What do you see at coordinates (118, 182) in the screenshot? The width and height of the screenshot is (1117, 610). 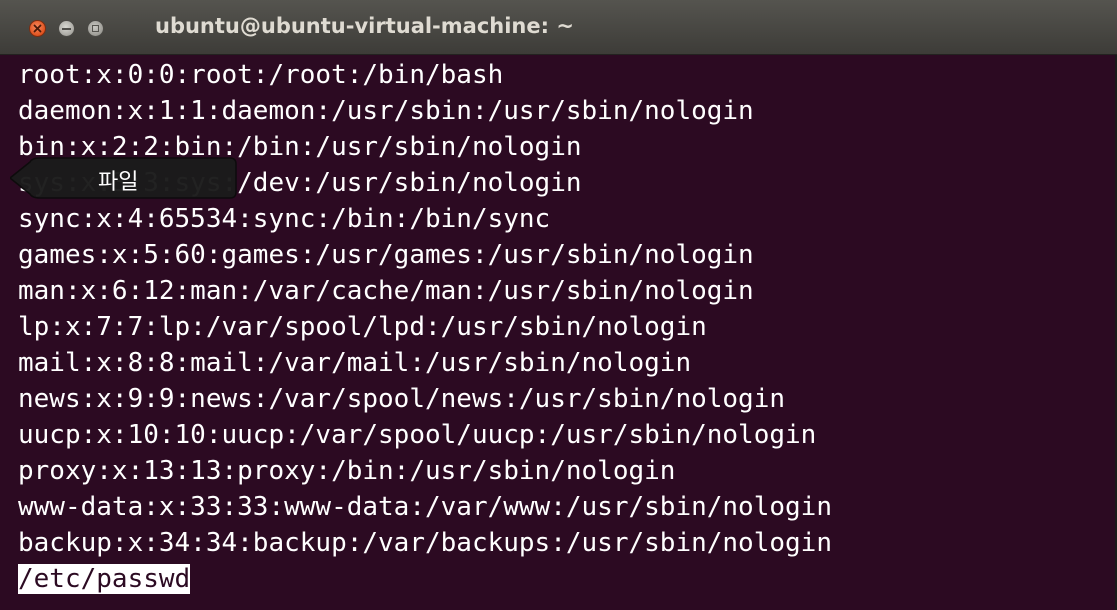 I see `tooltip-label: 파일` at bounding box center [118, 182].